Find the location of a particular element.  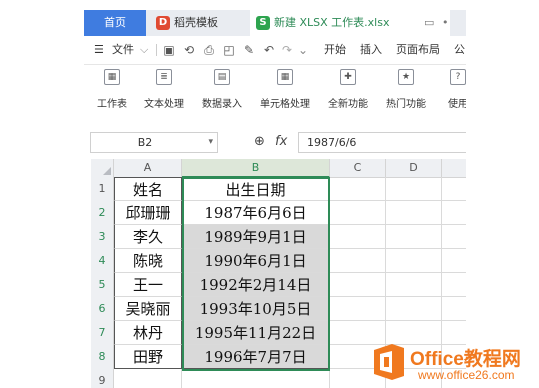

cell-e5 is located at coordinates (454, 285).